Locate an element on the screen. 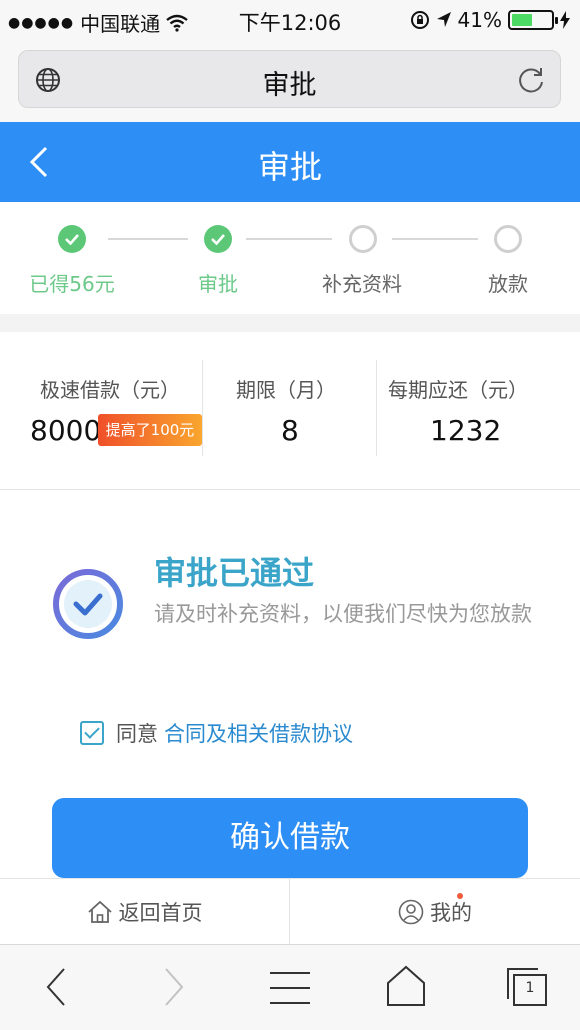  menu-icon is located at coordinates (290, 988).